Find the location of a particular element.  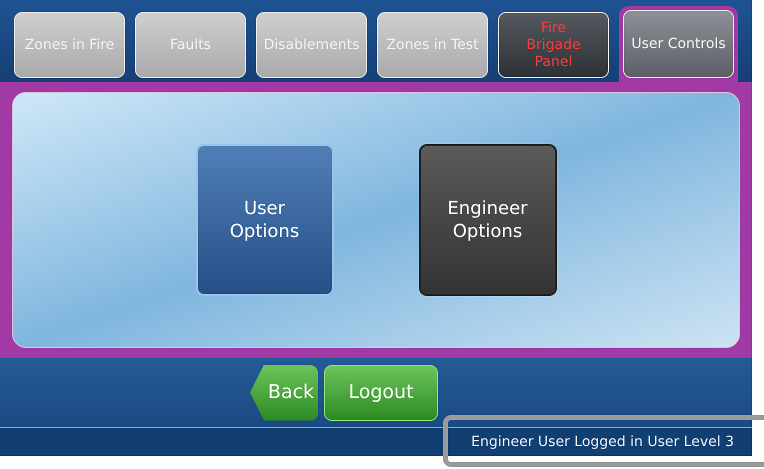

back-button: Back is located at coordinates (284, 392).